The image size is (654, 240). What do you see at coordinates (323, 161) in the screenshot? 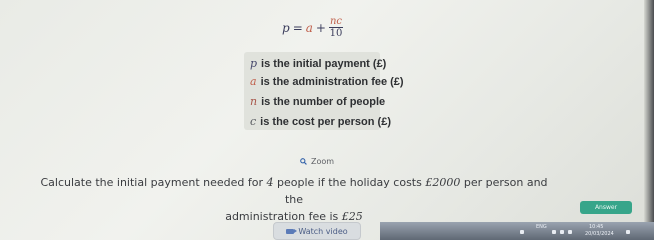
I see `zoom-label: Zoom` at bounding box center [323, 161].